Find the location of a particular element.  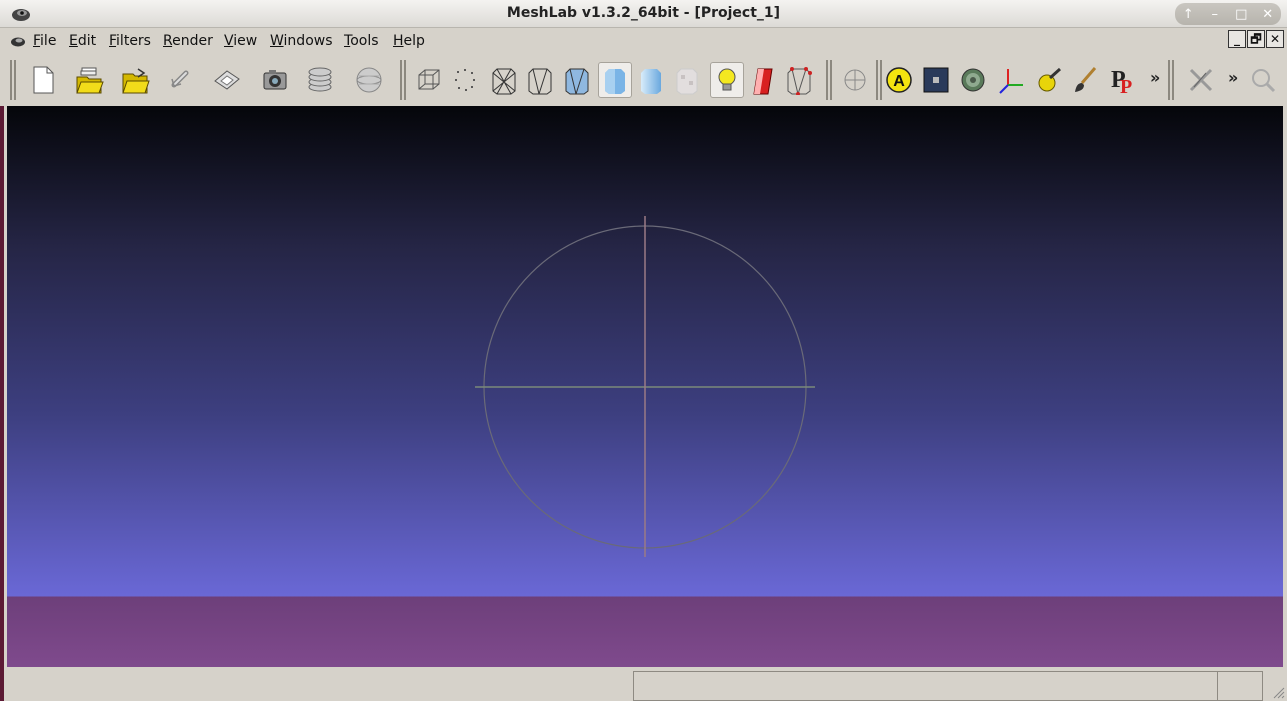

annotation-button: A is located at coordinates (899, 80).